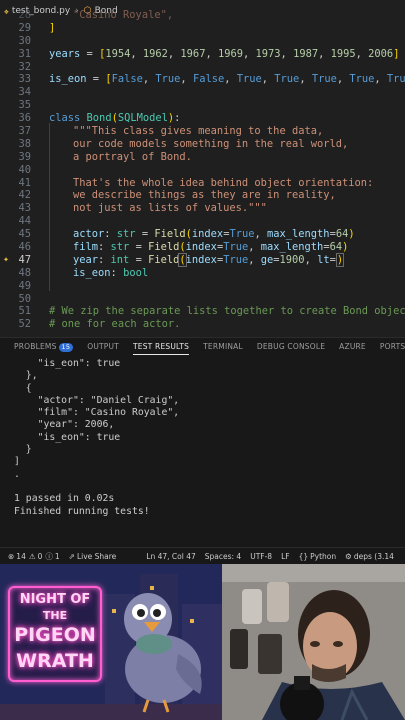  What do you see at coordinates (230, 53) in the screenshot?
I see `code-number: 1969` at bounding box center [230, 53].